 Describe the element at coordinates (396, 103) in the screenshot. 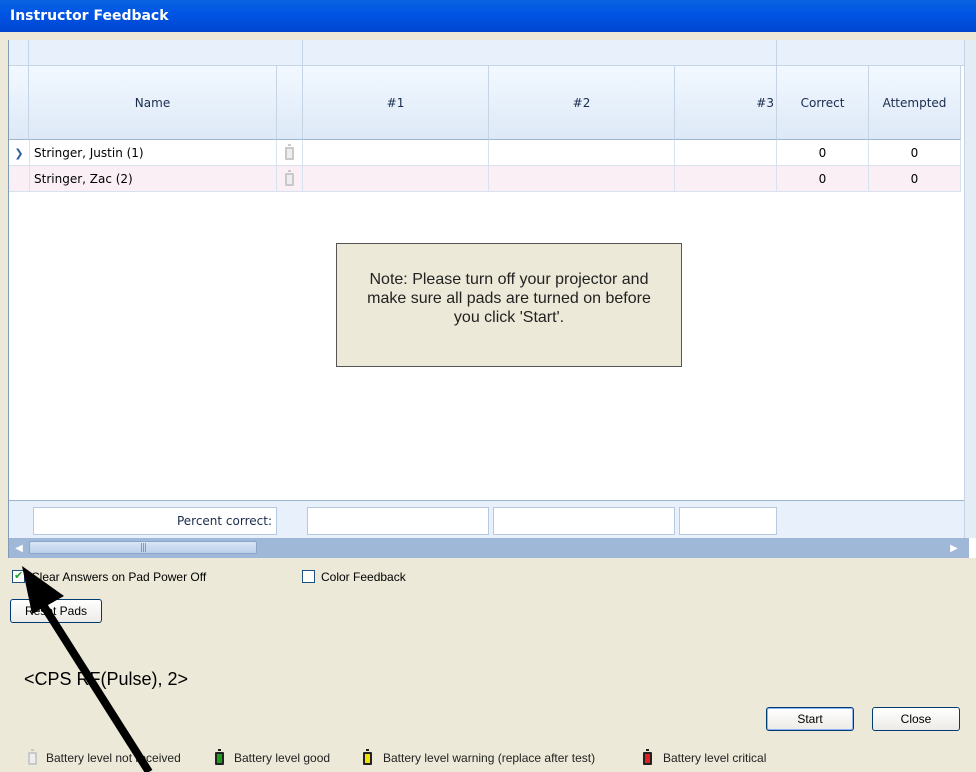

I see `column-header-q1: #1` at that location.